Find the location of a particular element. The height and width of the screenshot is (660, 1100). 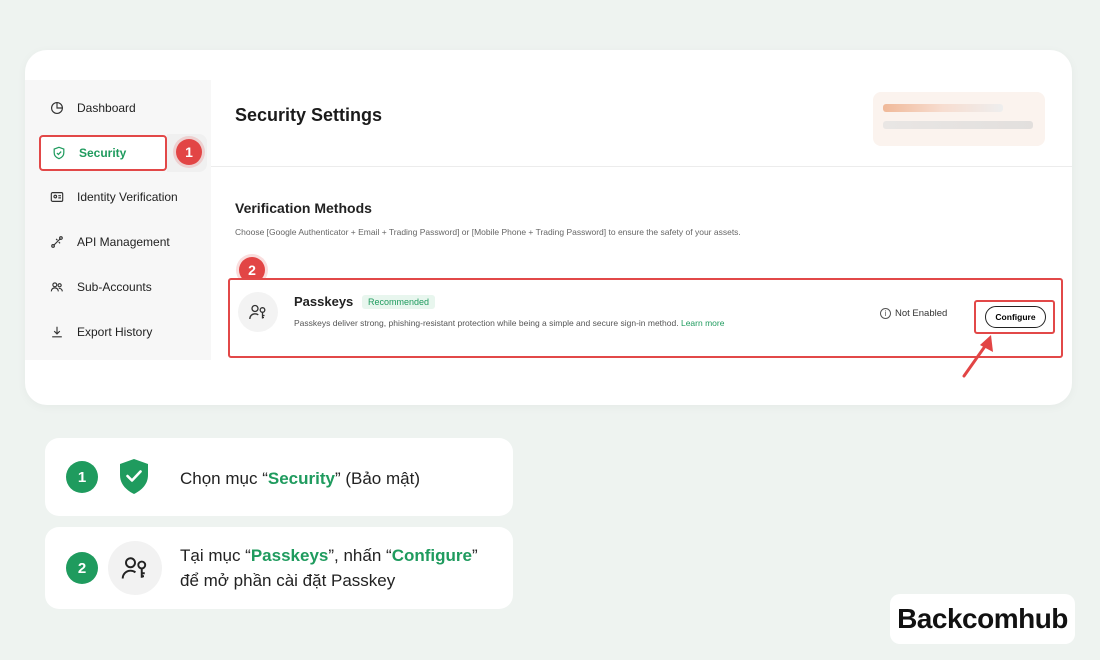

sidebar-item-label: API Management is located at coordinates (123, 242).